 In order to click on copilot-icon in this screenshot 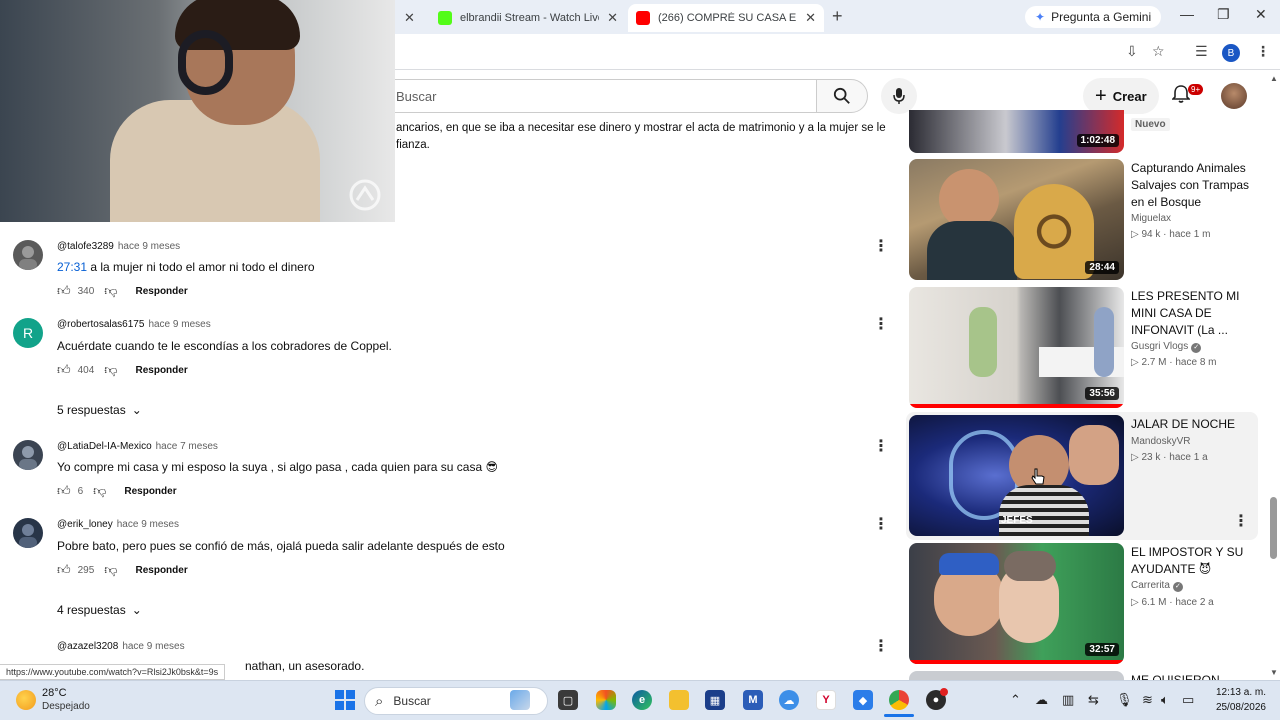, I will do `click(606, 700)`.